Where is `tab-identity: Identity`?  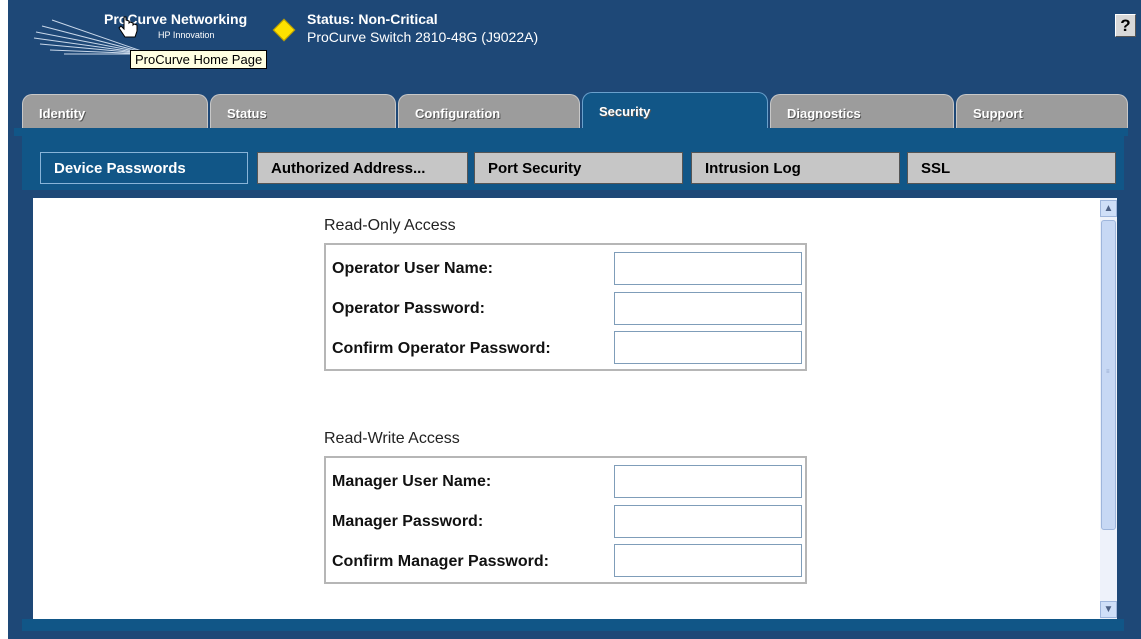
tab-identity: Identity is located at coordinates (115, 111).